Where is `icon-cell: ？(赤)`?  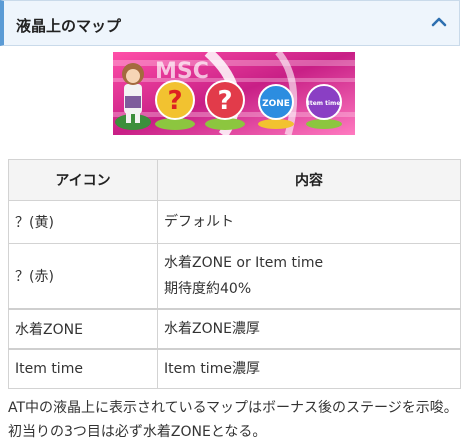 icon-cell: ？(赤) is located at coordinates (83, 276).